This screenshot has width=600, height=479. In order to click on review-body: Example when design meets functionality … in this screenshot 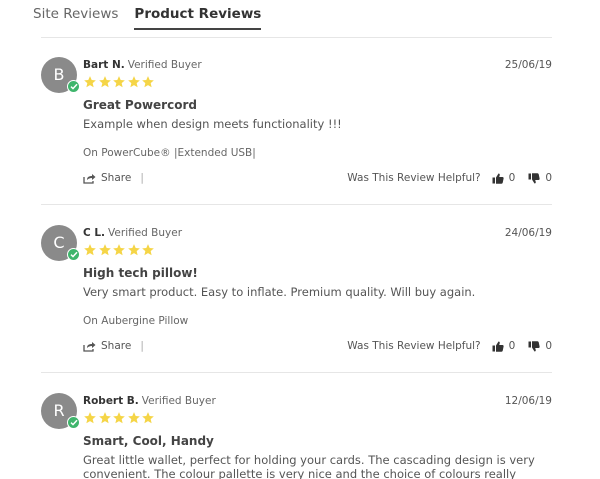, I will do `click(212, 124)`.